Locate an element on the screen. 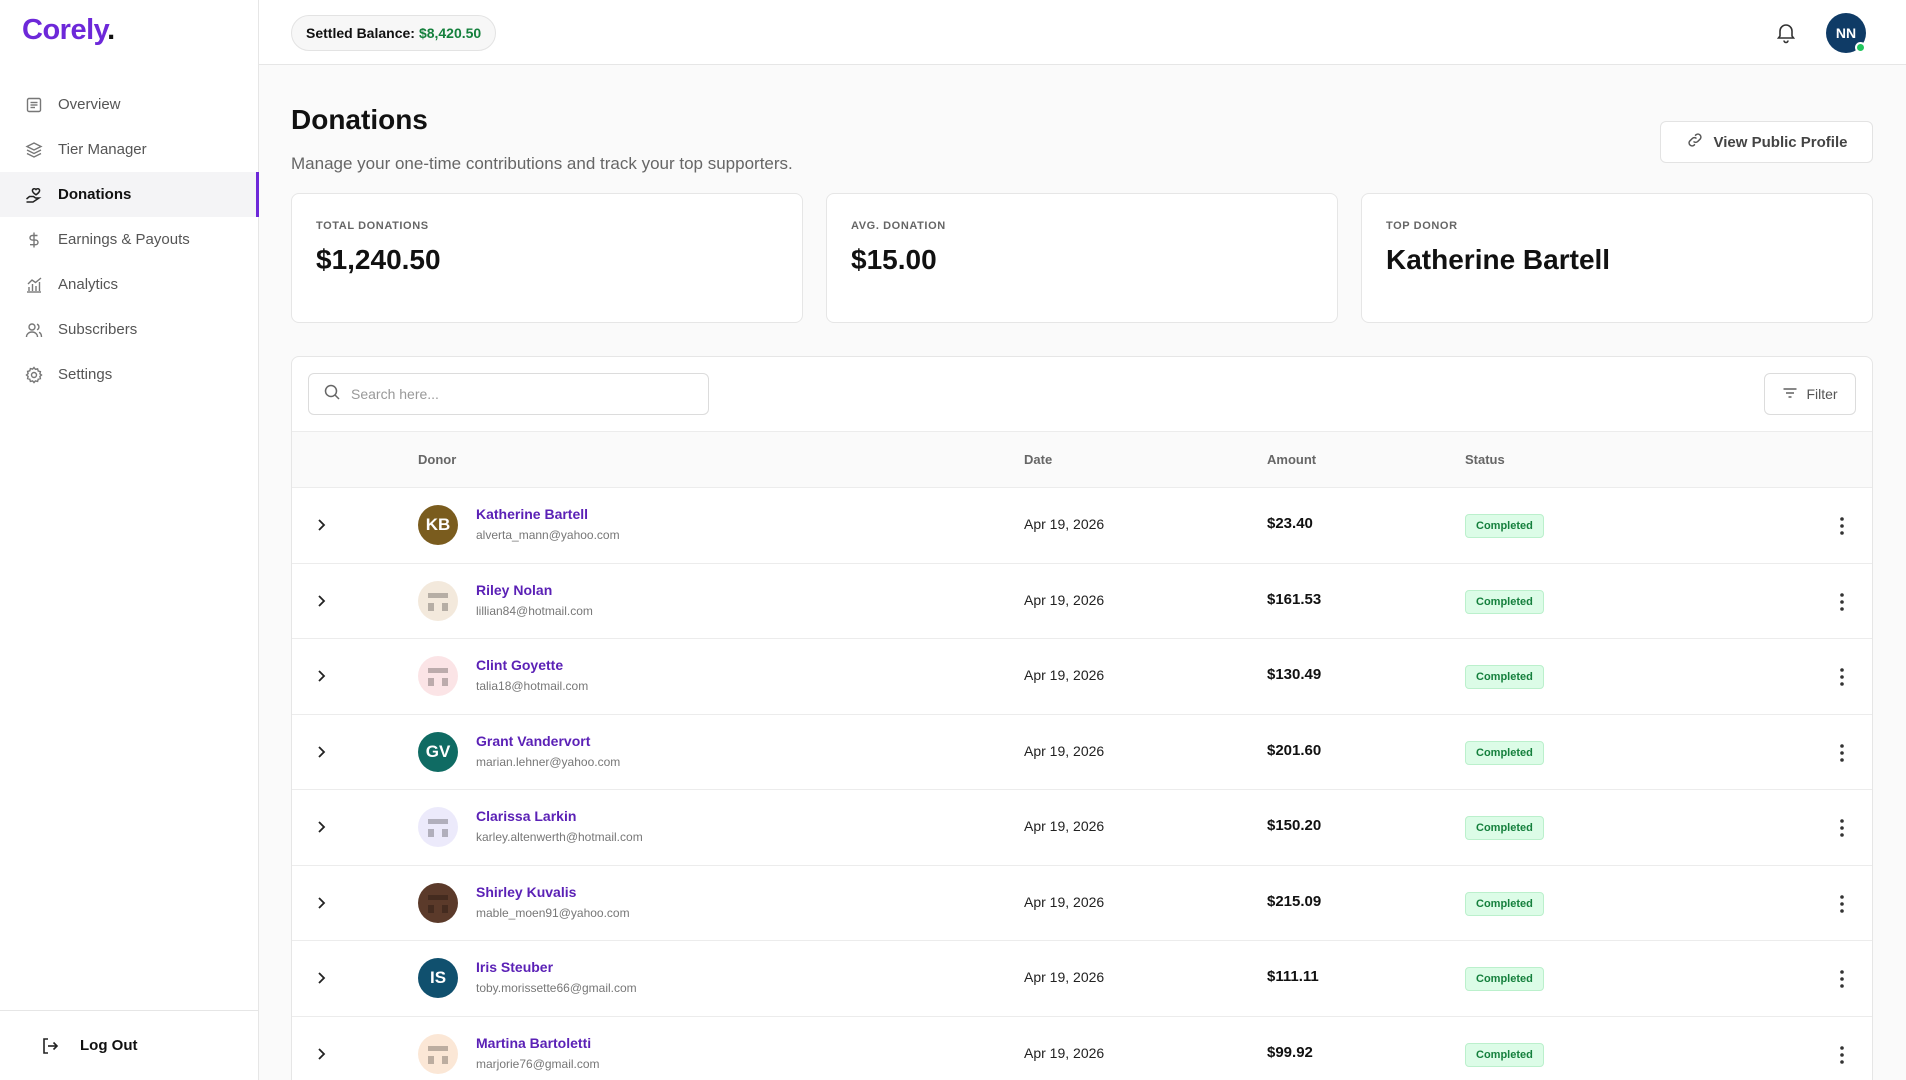 The height and width of the screenshot is (1080, 1906). donor-email: lillian84@hotmail.com is located at coordinates (534, 610).